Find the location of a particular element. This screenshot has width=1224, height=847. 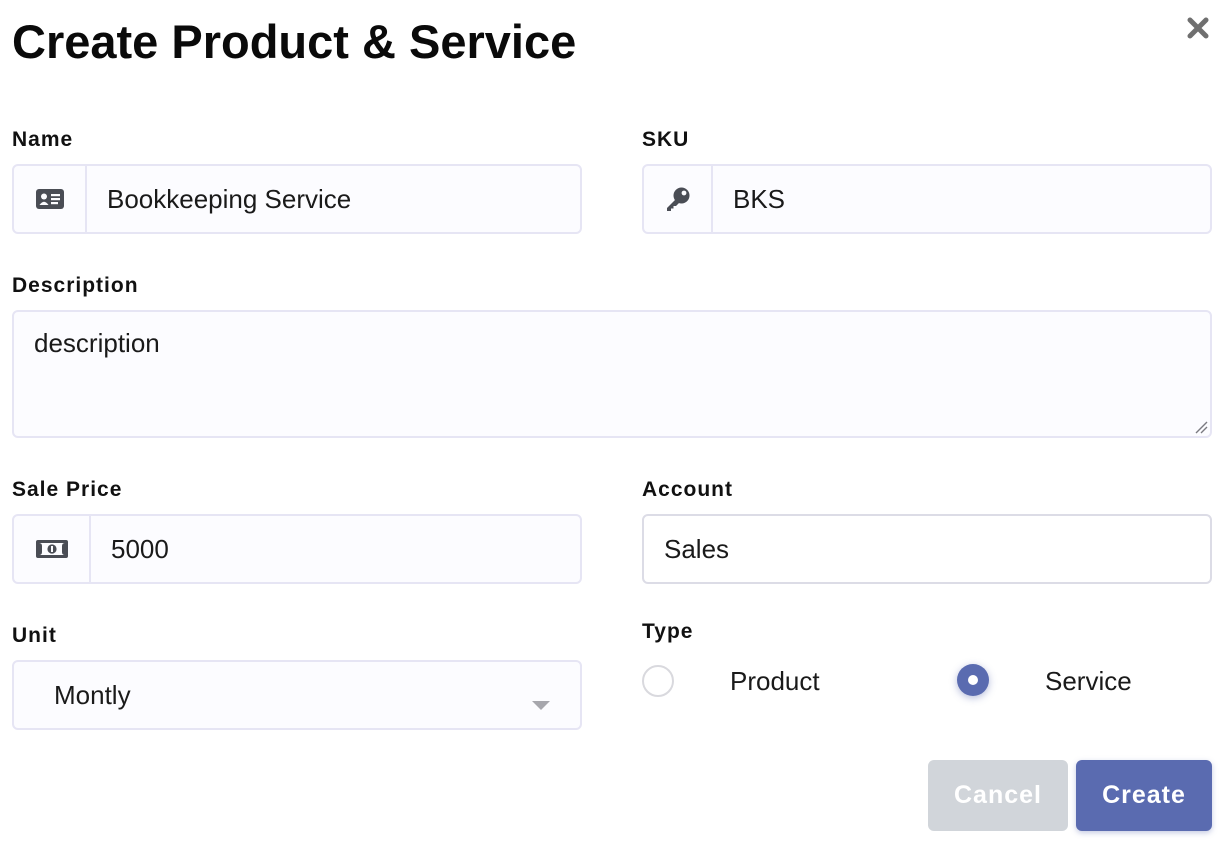

type-radio-service is located at coordinates (973, 680).